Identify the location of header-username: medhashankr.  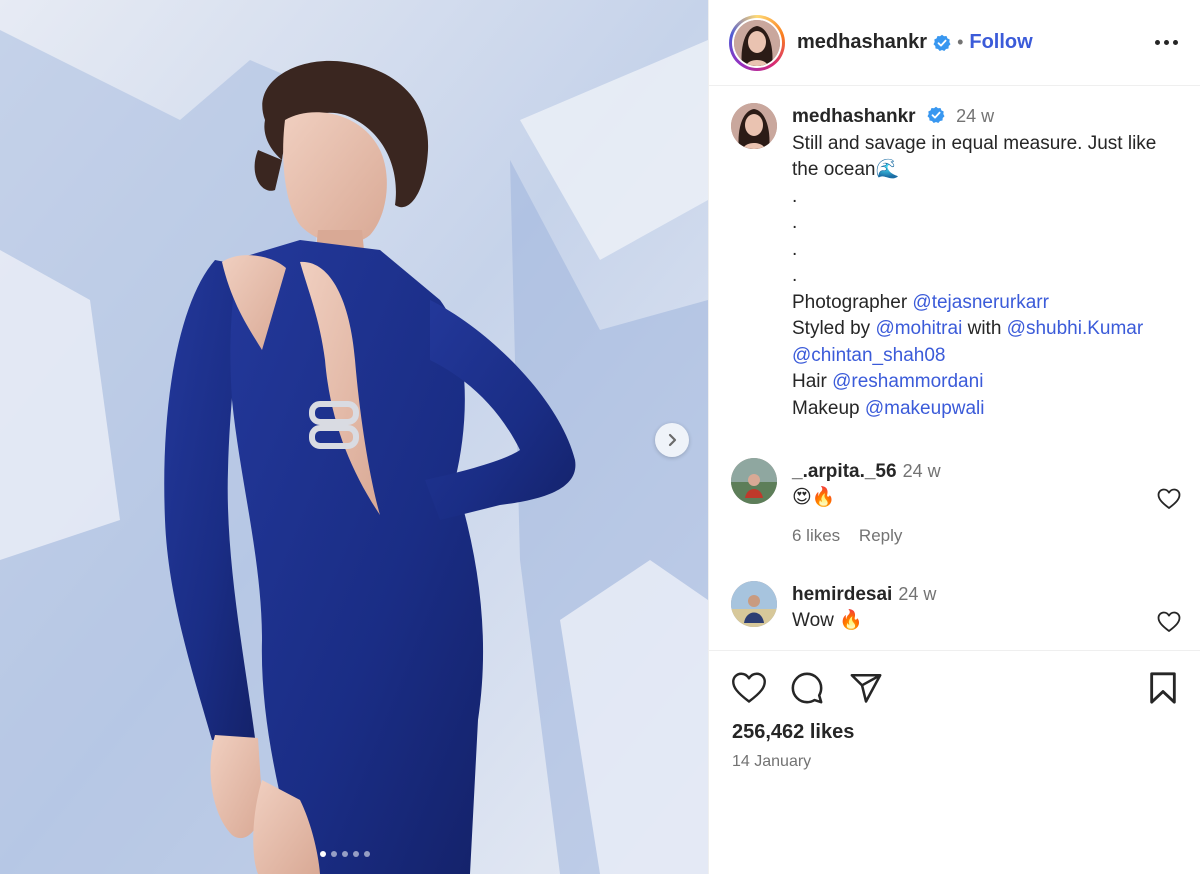
(862, 42).